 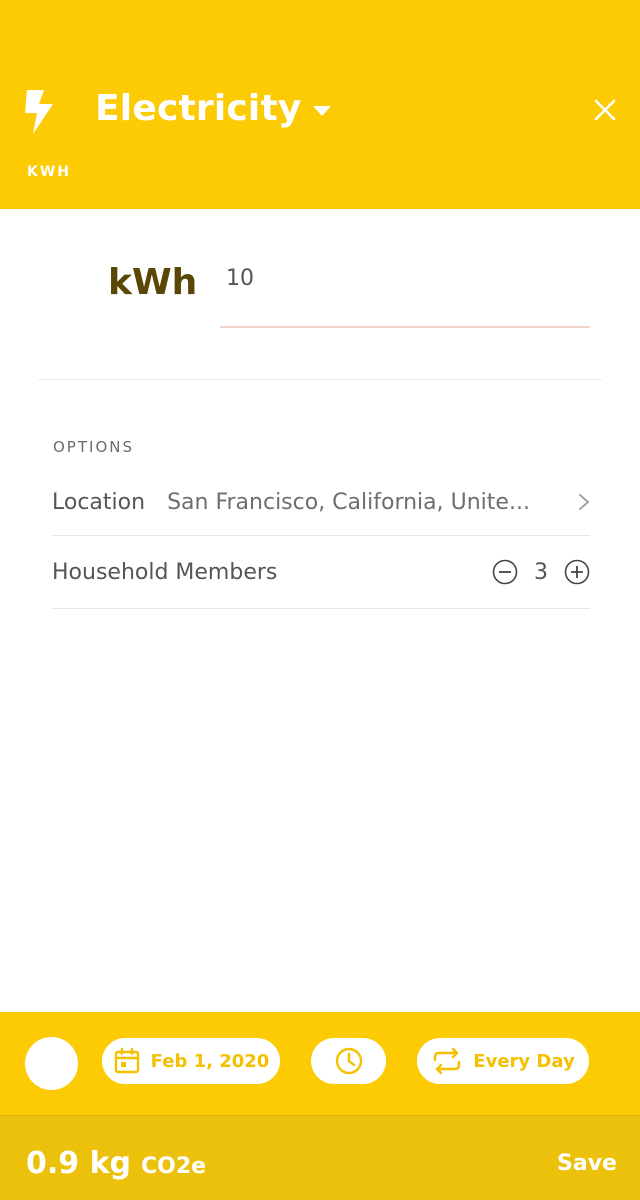 What do you see at coordinates (93, 447) in the screenshot?
I see `options-heading: OPTIONS` at bounding box center [93, 447].